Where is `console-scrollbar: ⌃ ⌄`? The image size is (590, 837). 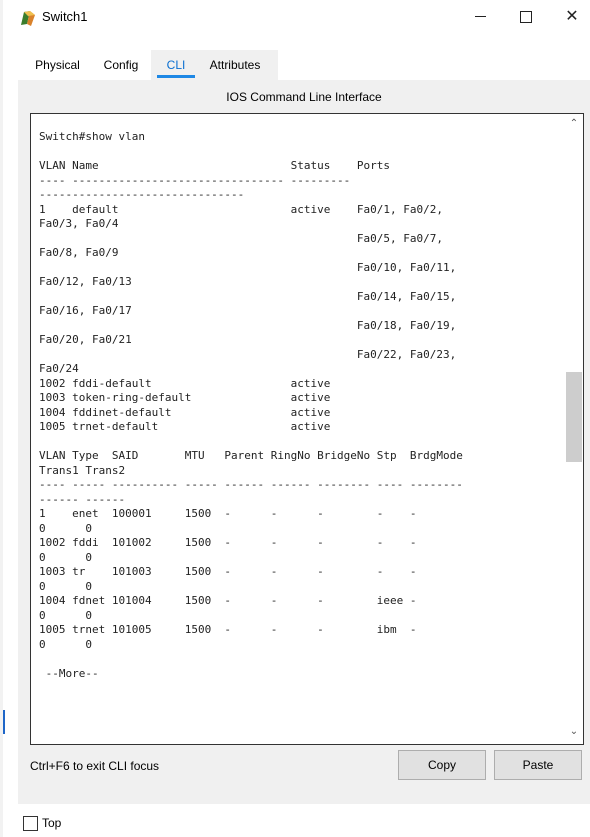 console-scrollbar: ⌃ ⌄ is located at coordinates (574, 429).